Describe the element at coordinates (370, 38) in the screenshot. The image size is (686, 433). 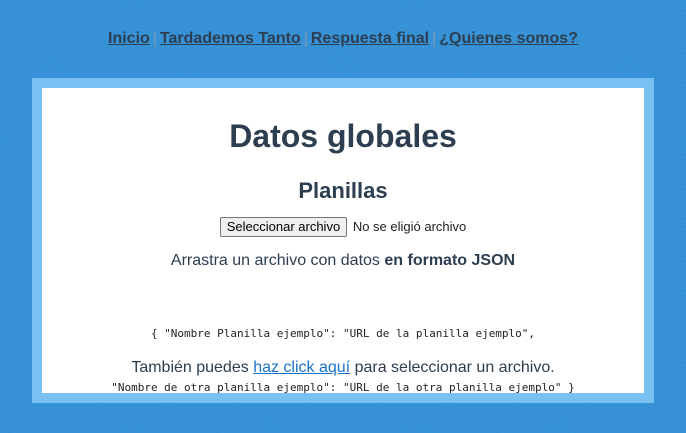
I see `nav-link-respuesta-final: Respuesta final` at that location.